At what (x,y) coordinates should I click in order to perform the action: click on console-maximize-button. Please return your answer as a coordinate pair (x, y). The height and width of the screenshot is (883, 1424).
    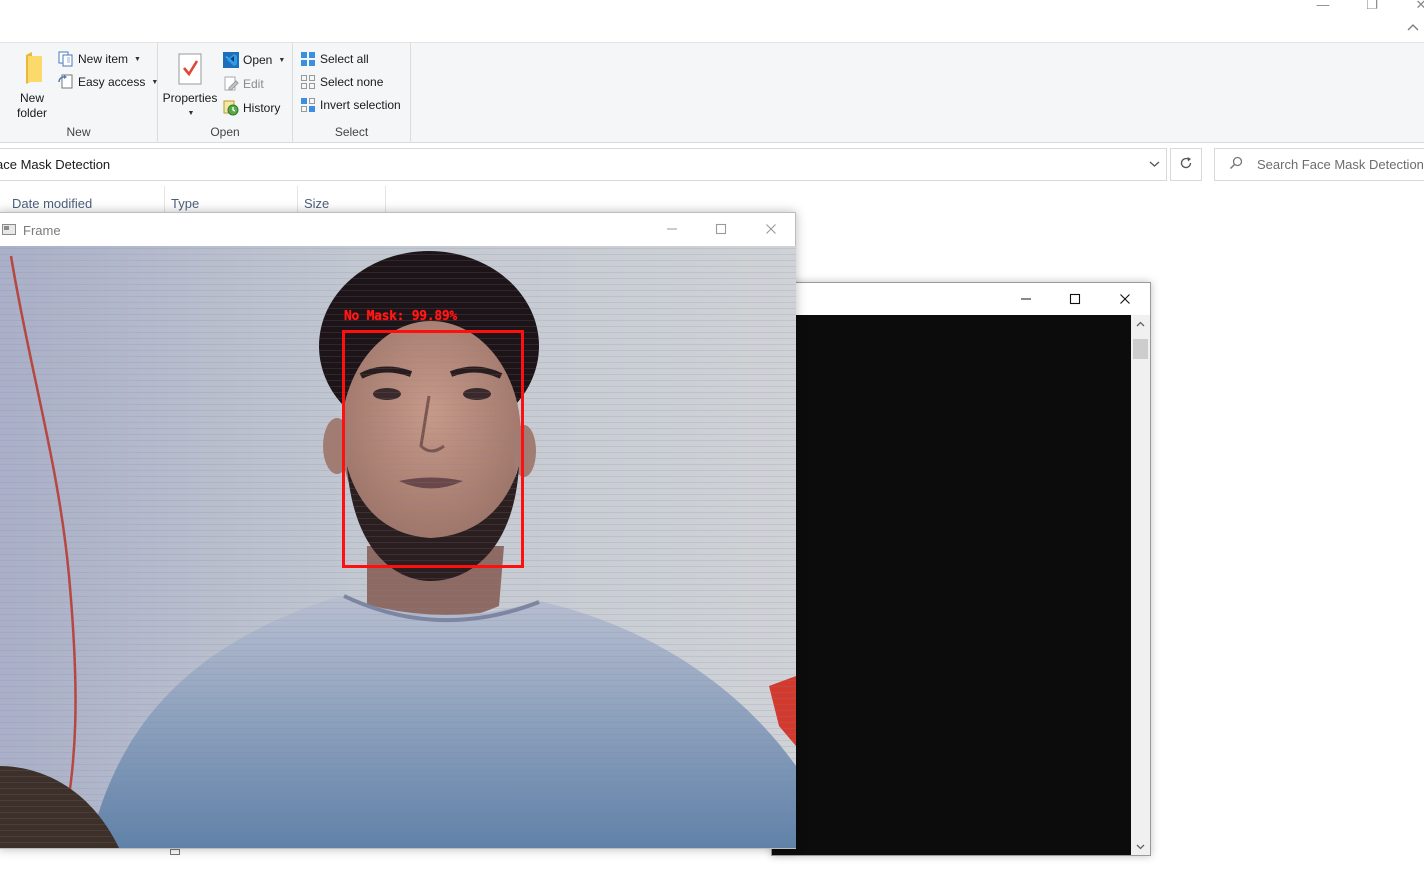
    Looking at the image, I should click on (1075, 298).